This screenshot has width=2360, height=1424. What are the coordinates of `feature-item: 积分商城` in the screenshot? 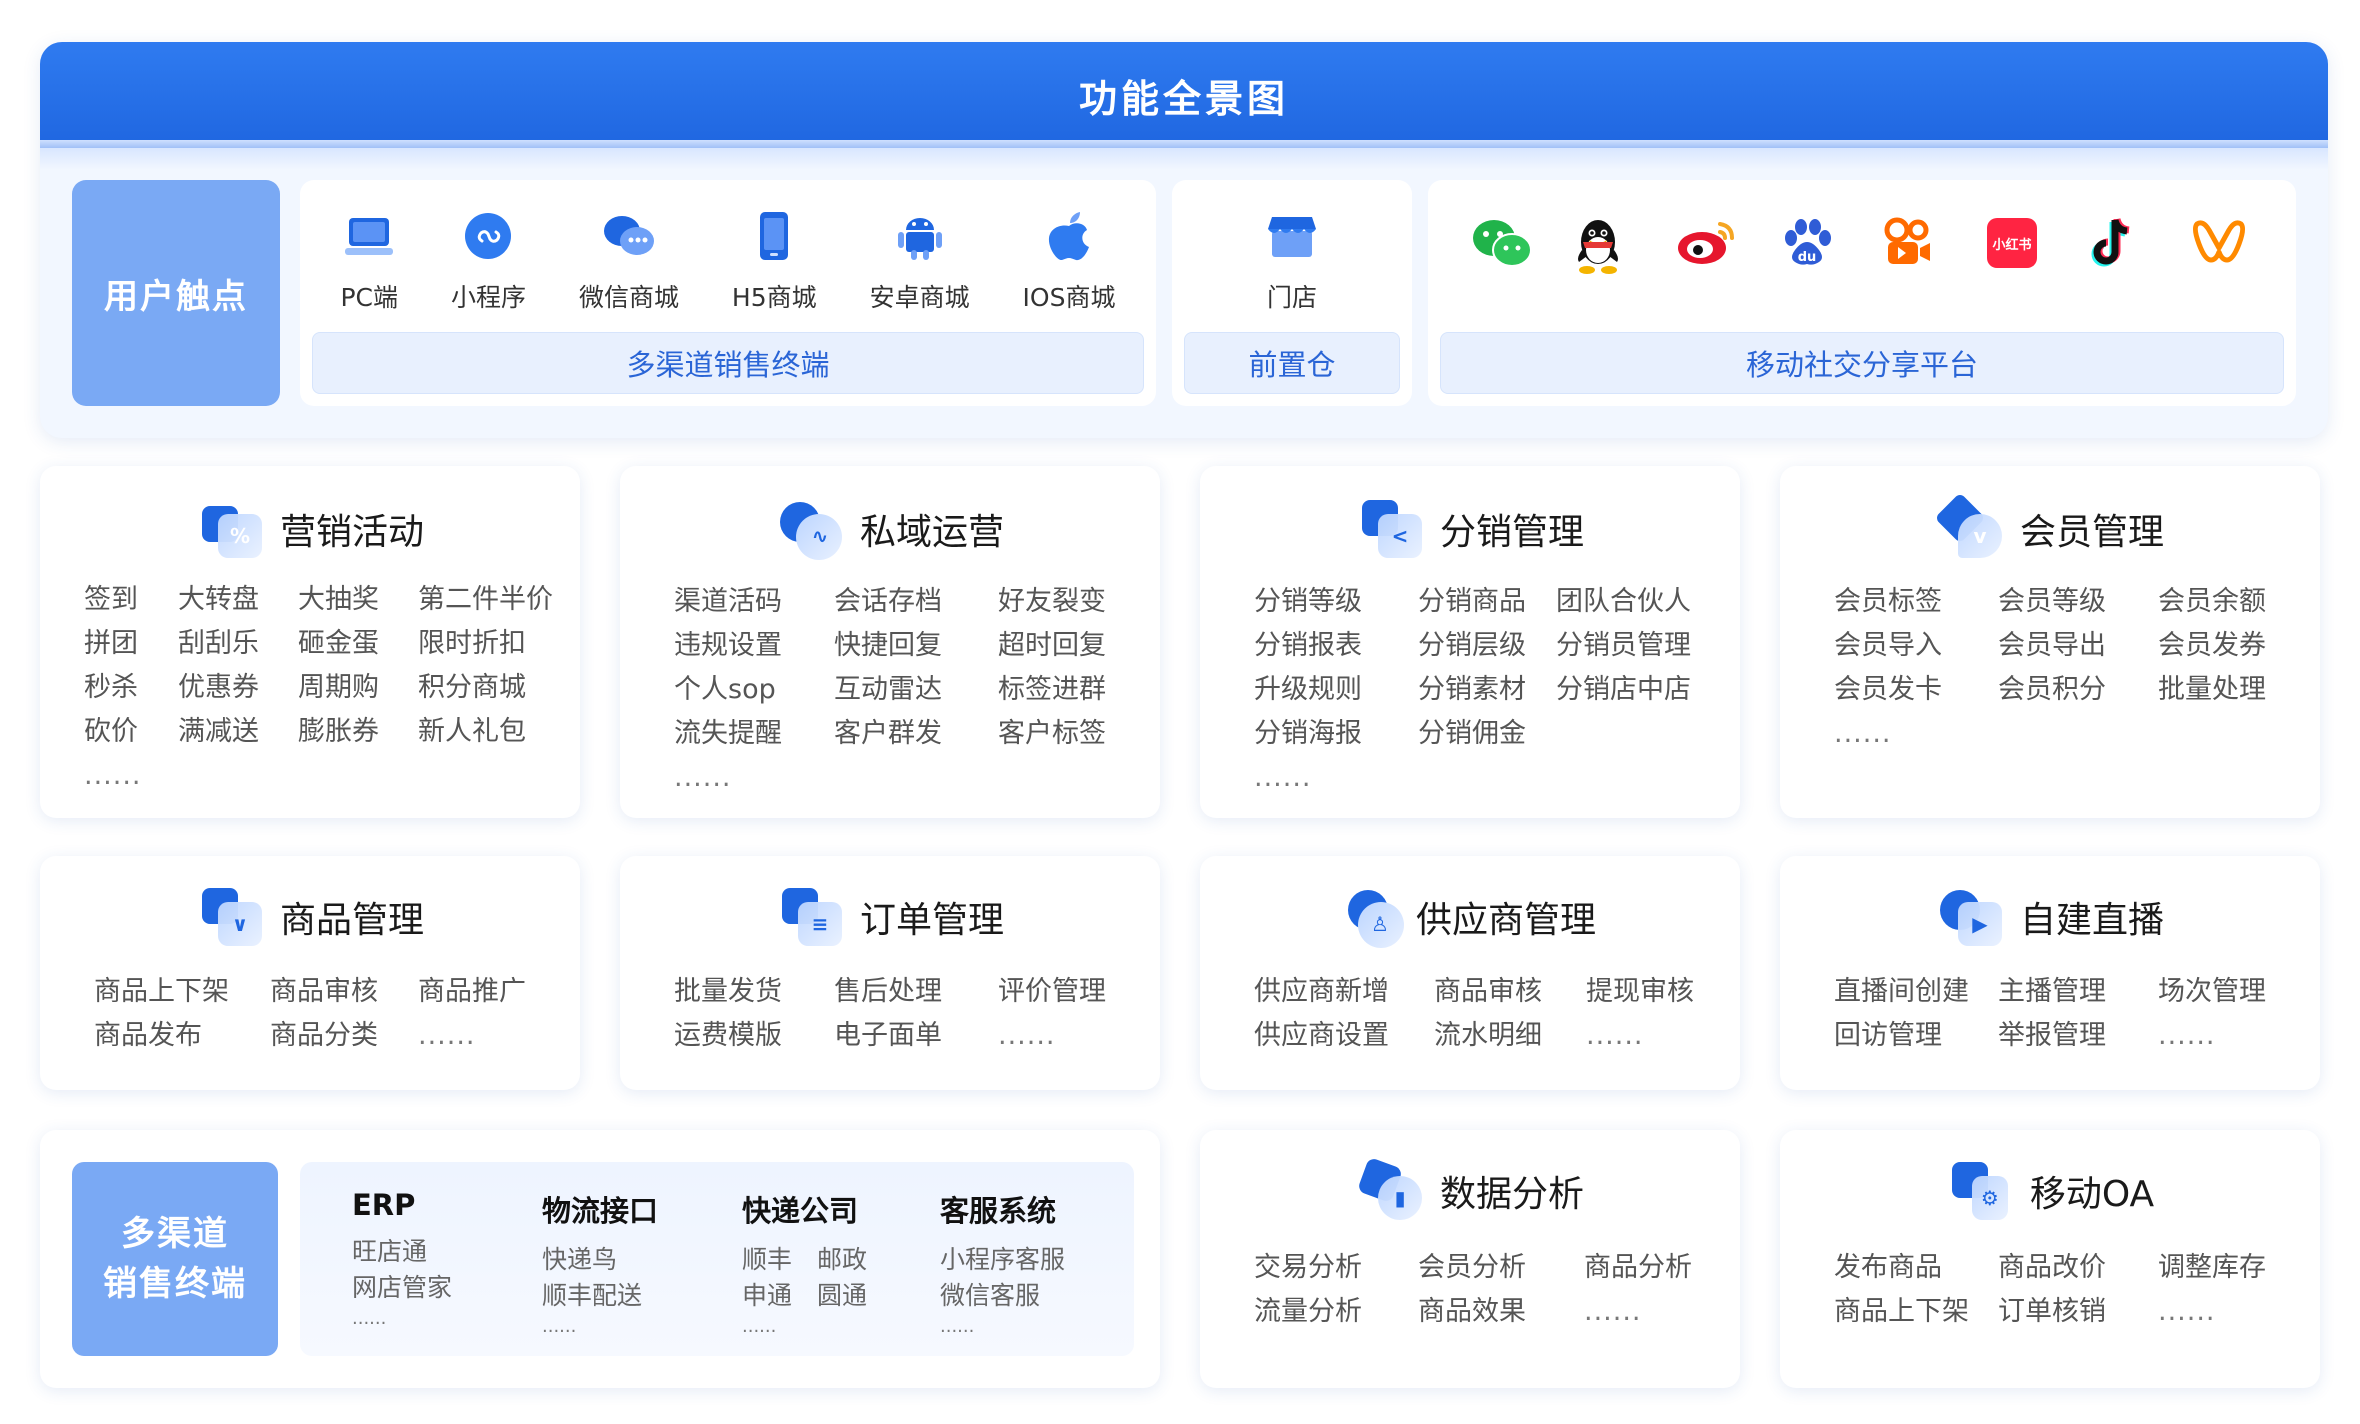 It's located at (488, 688).